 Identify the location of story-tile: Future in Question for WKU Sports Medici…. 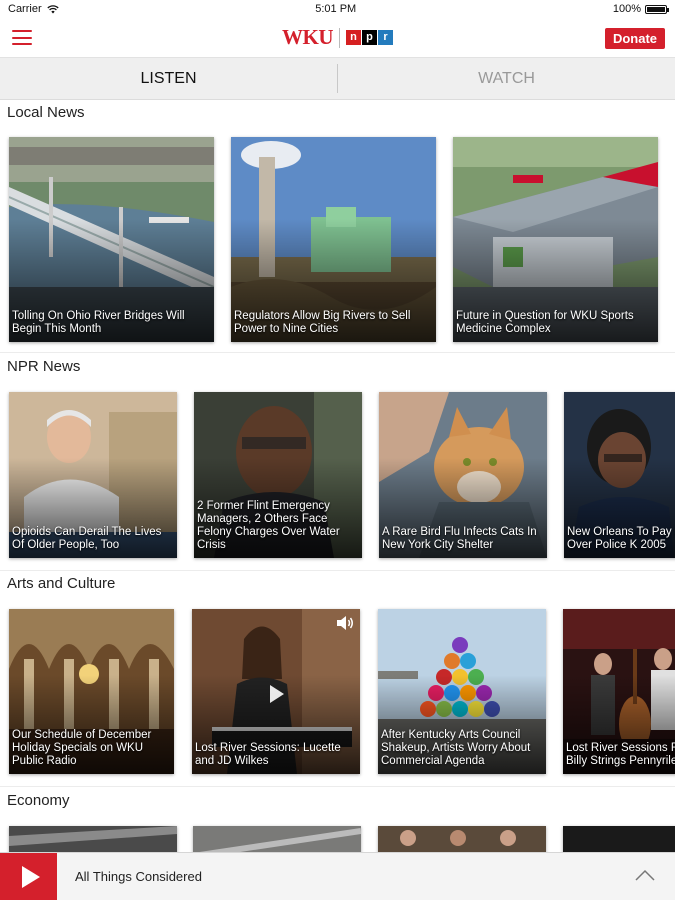
(555, 239).